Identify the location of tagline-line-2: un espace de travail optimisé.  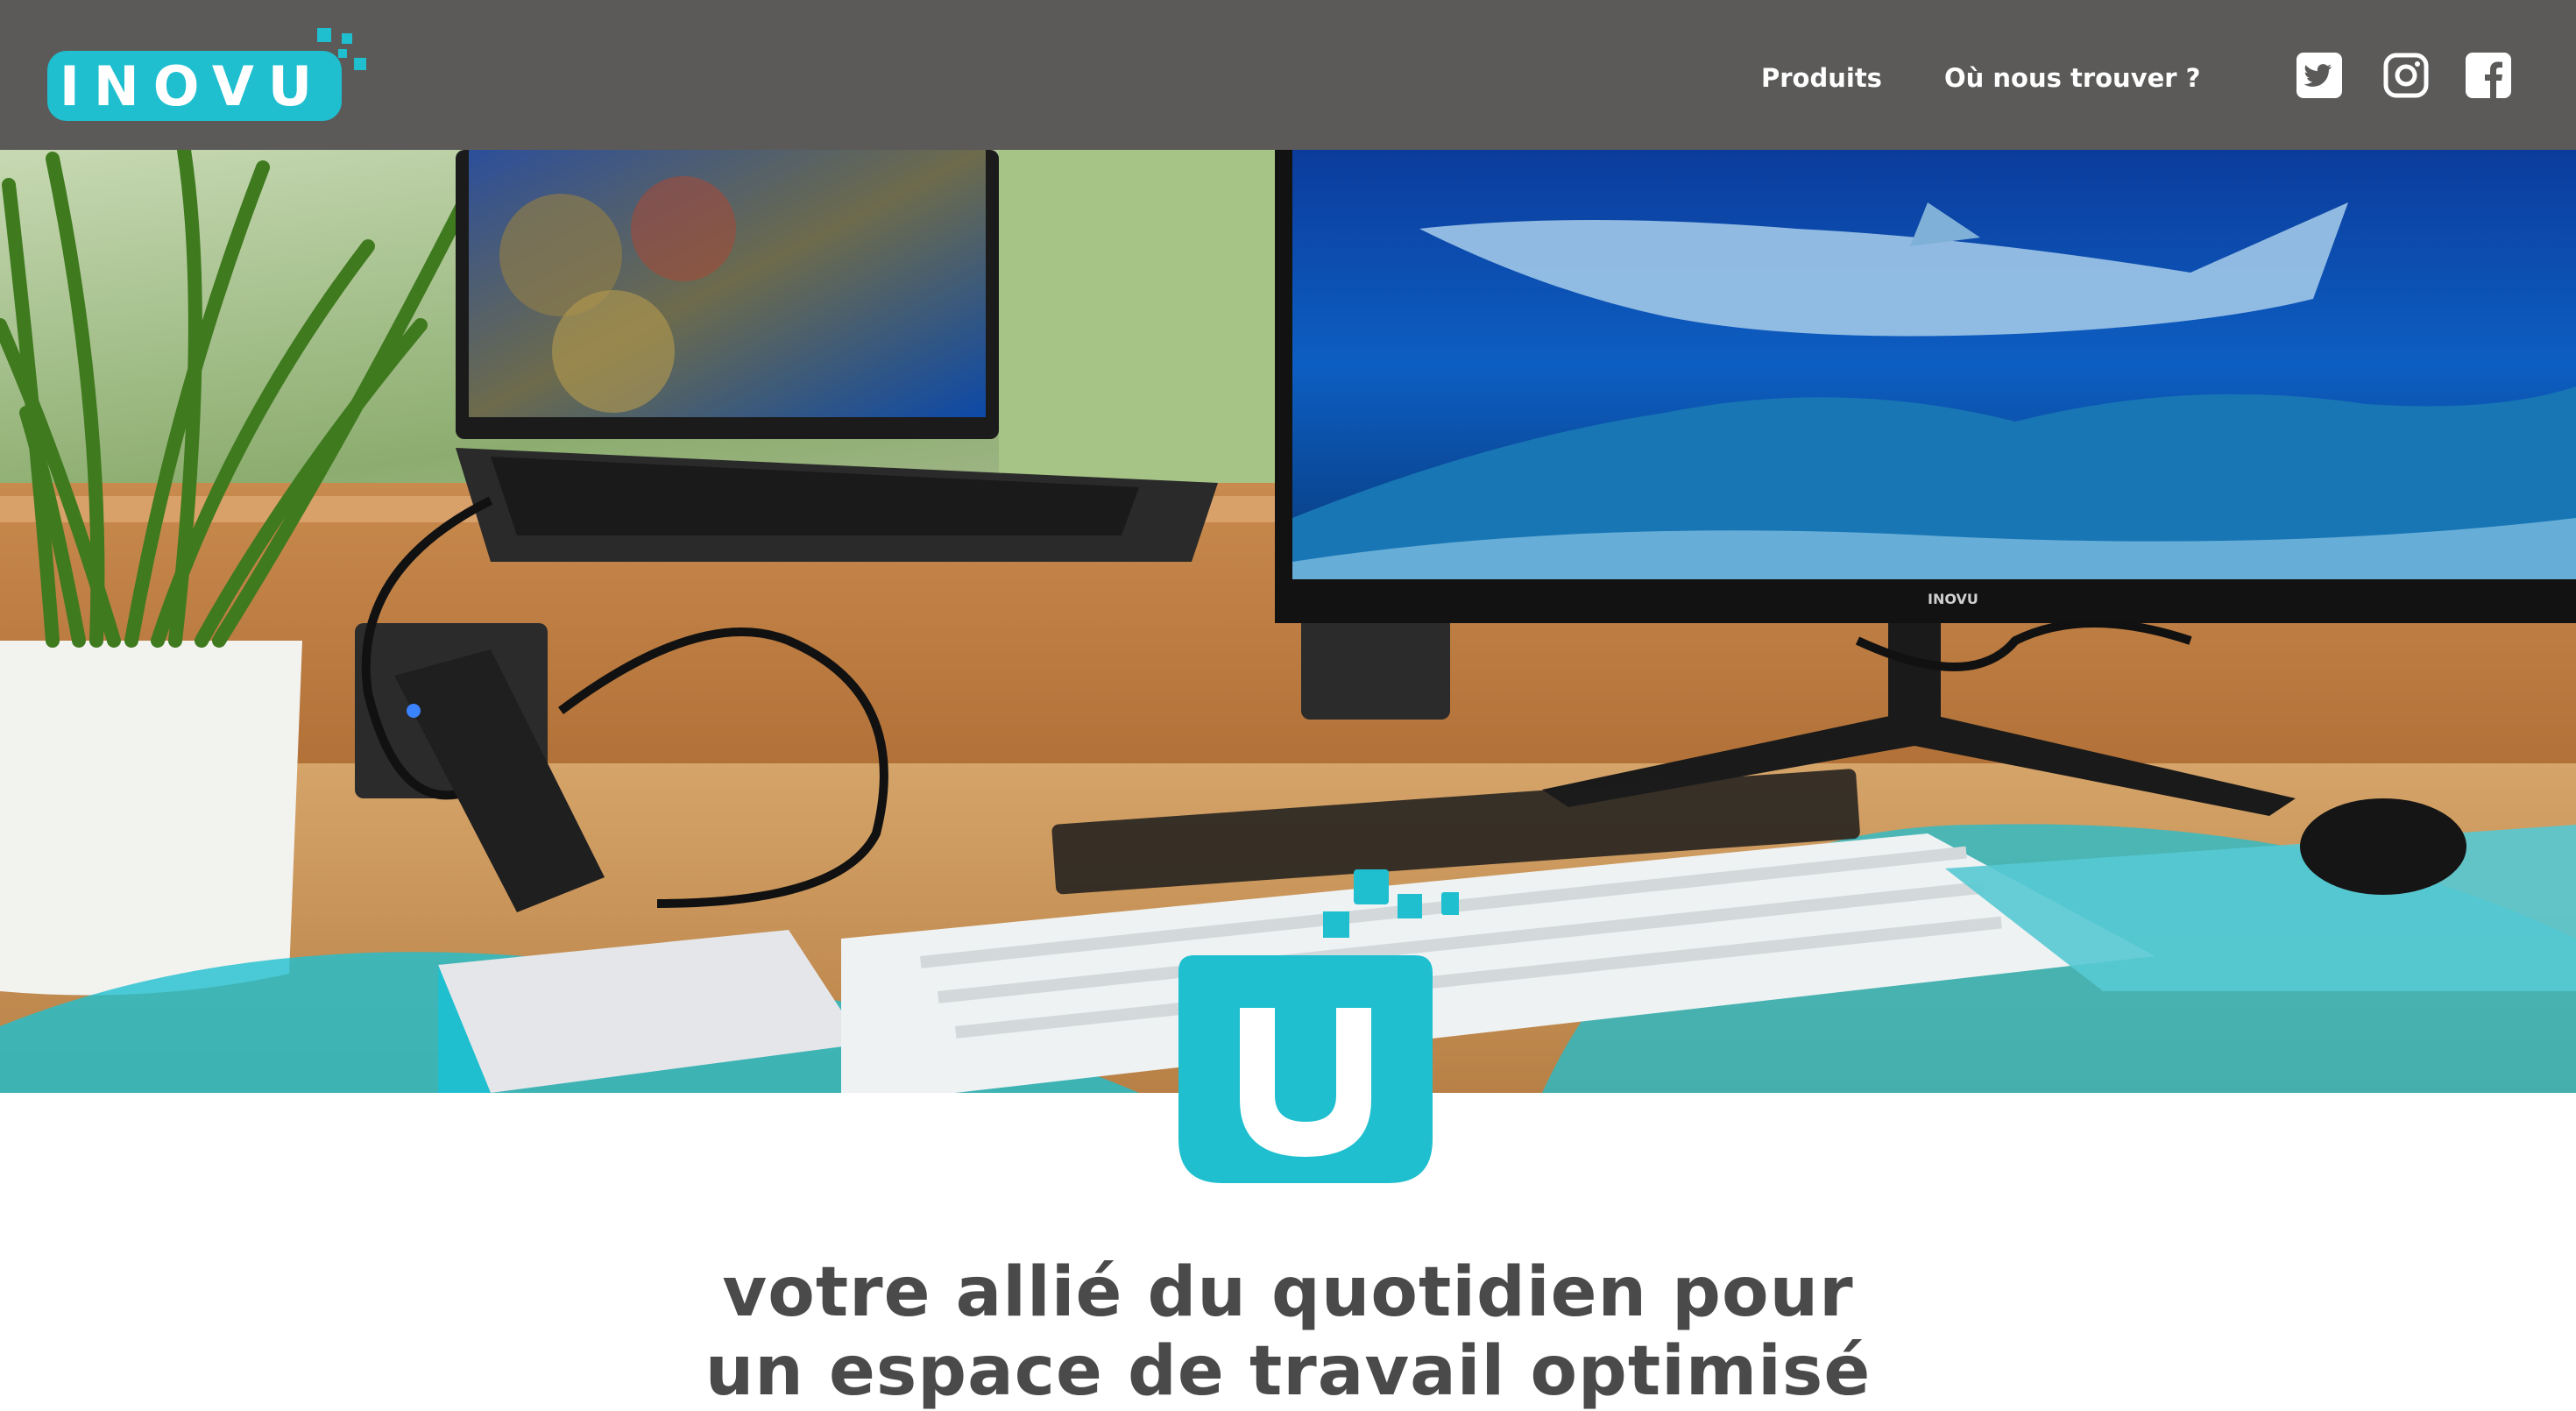
(1288, 1371).